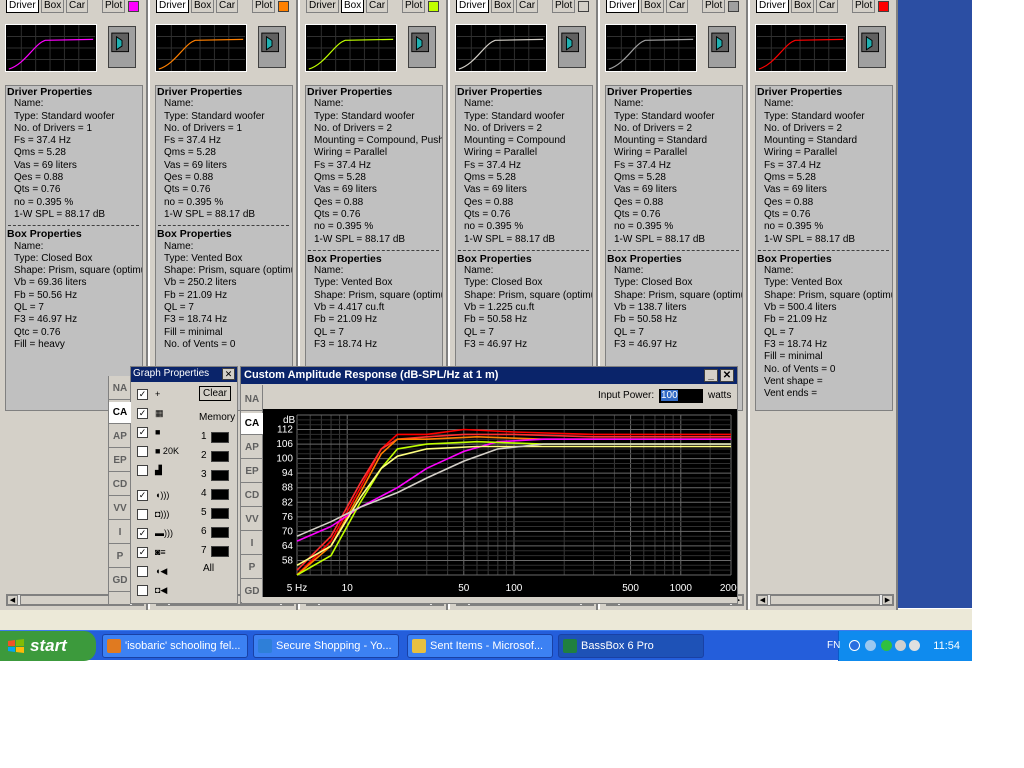 This screenshot has width=1024, height=768. I want to click on driver-sound-icon: ◘))), so click(172, 514).